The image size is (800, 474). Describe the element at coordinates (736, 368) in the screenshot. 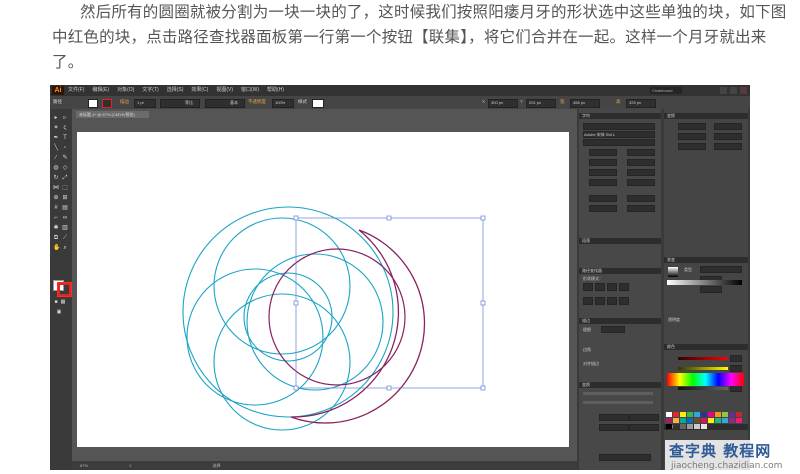

I see `yellow-channel-field` at that location.